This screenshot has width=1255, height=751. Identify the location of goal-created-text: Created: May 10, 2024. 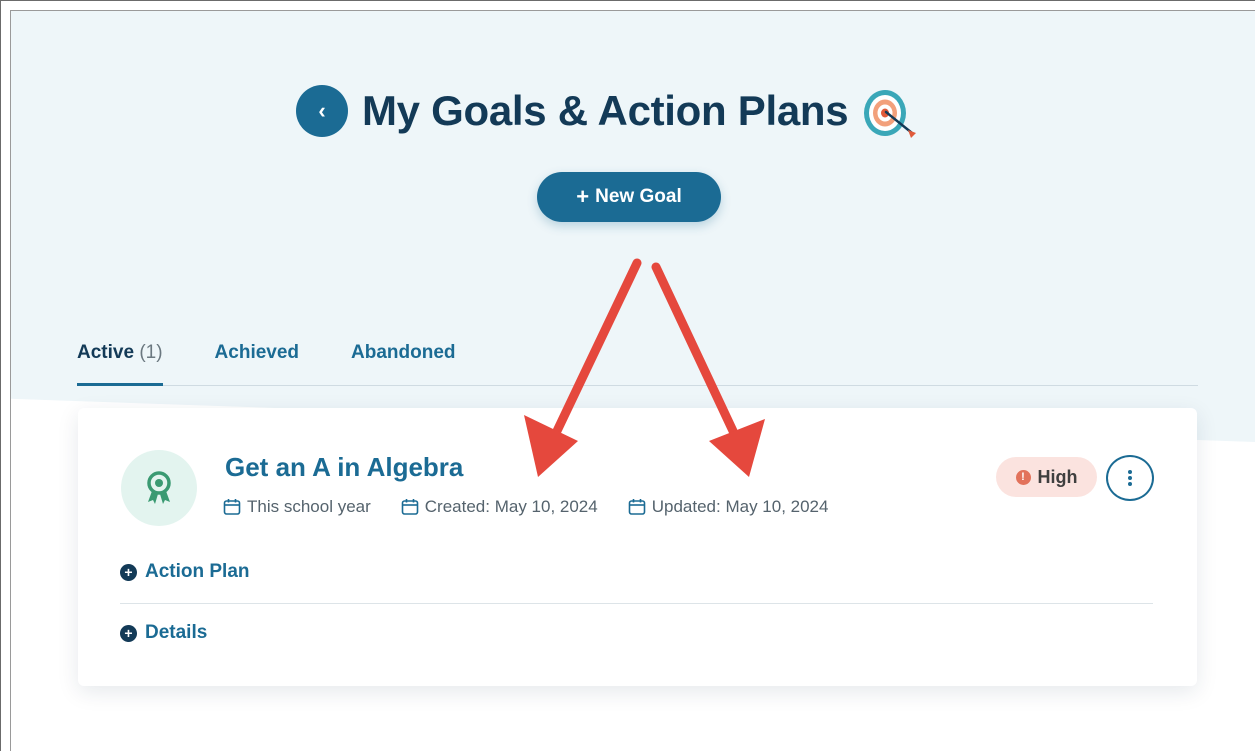
(511, 506).